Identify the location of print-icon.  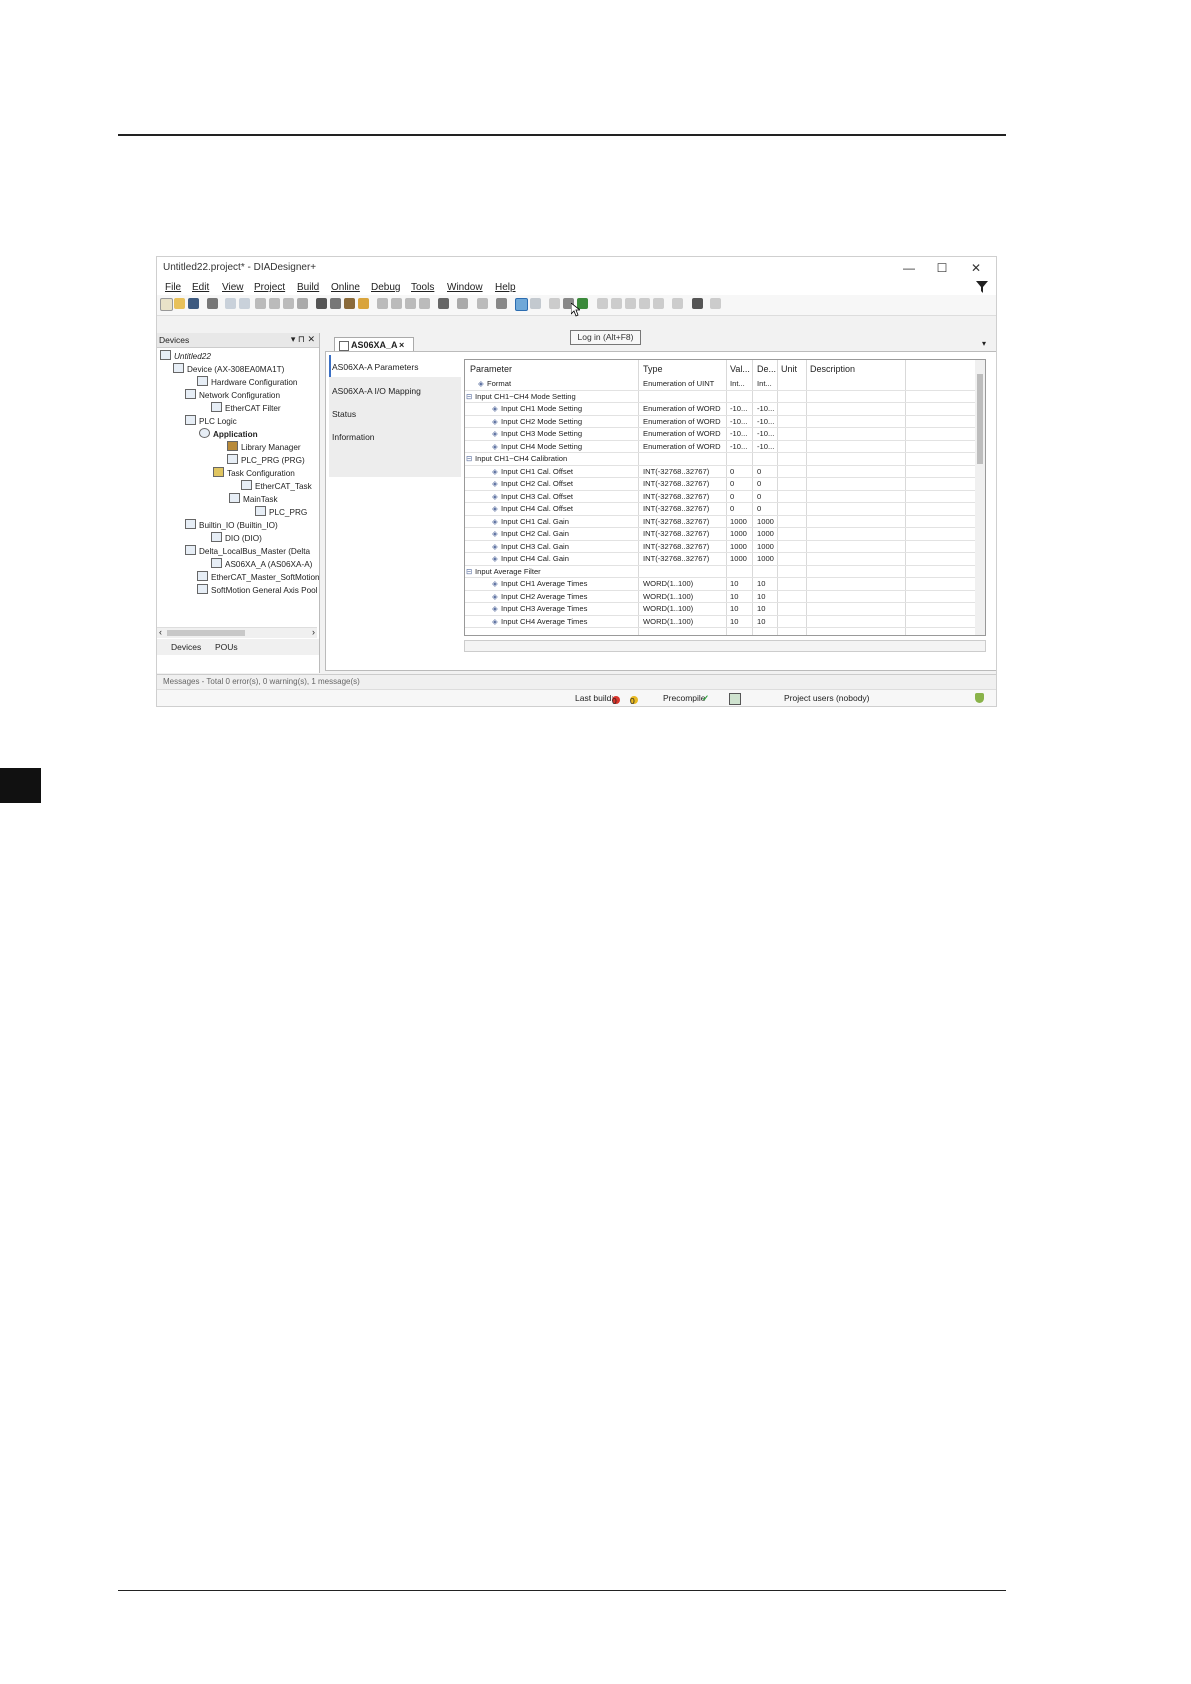
(212, 303).